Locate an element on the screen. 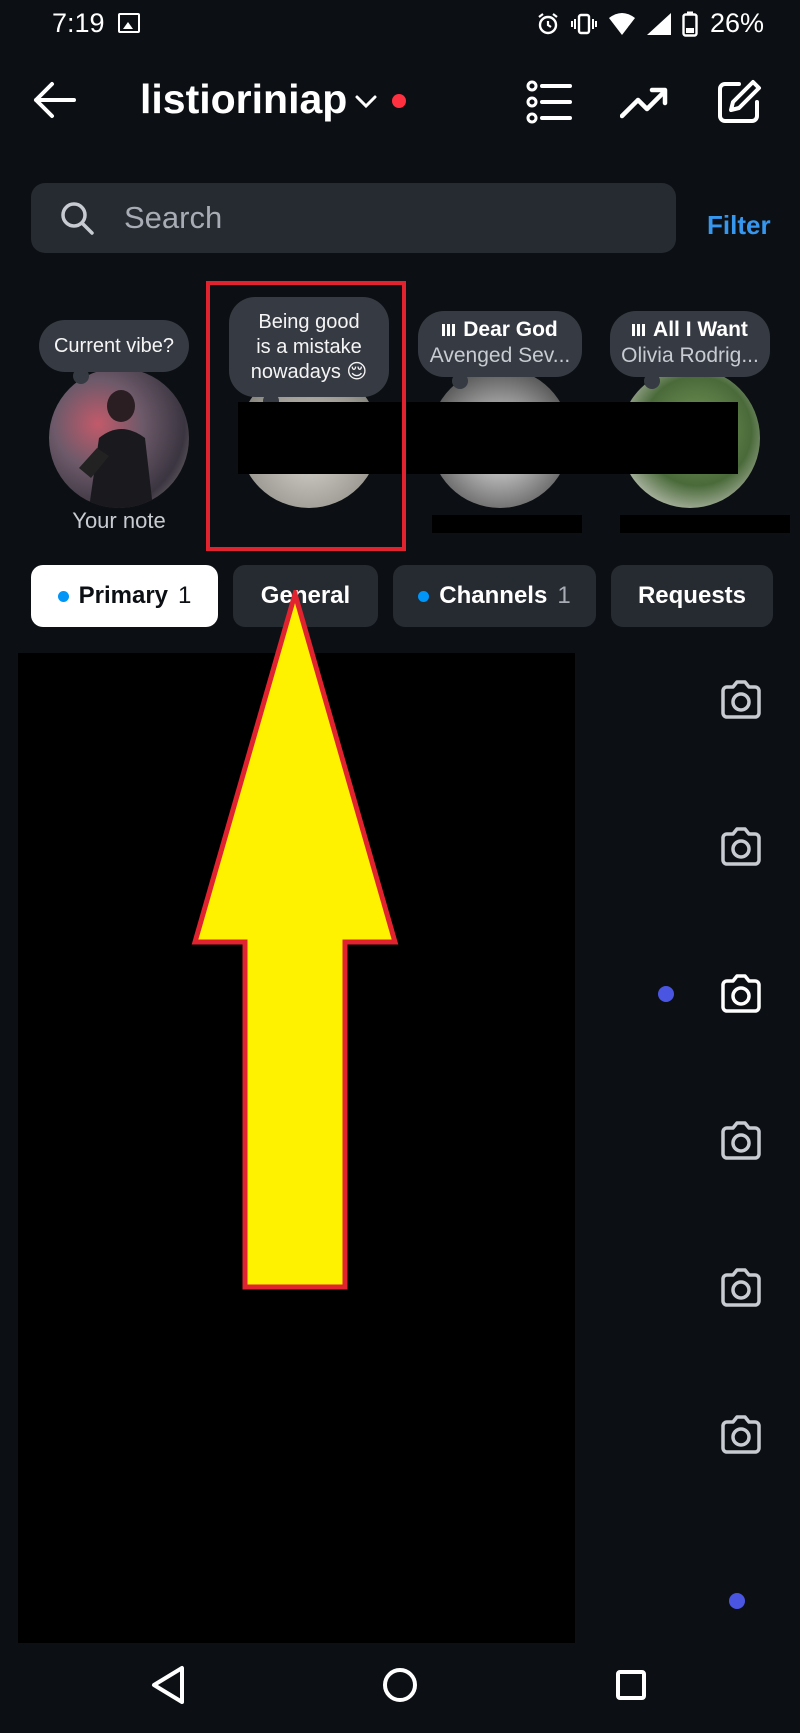  tab-channels: Channels 1 is located at coordinates (494, 596).